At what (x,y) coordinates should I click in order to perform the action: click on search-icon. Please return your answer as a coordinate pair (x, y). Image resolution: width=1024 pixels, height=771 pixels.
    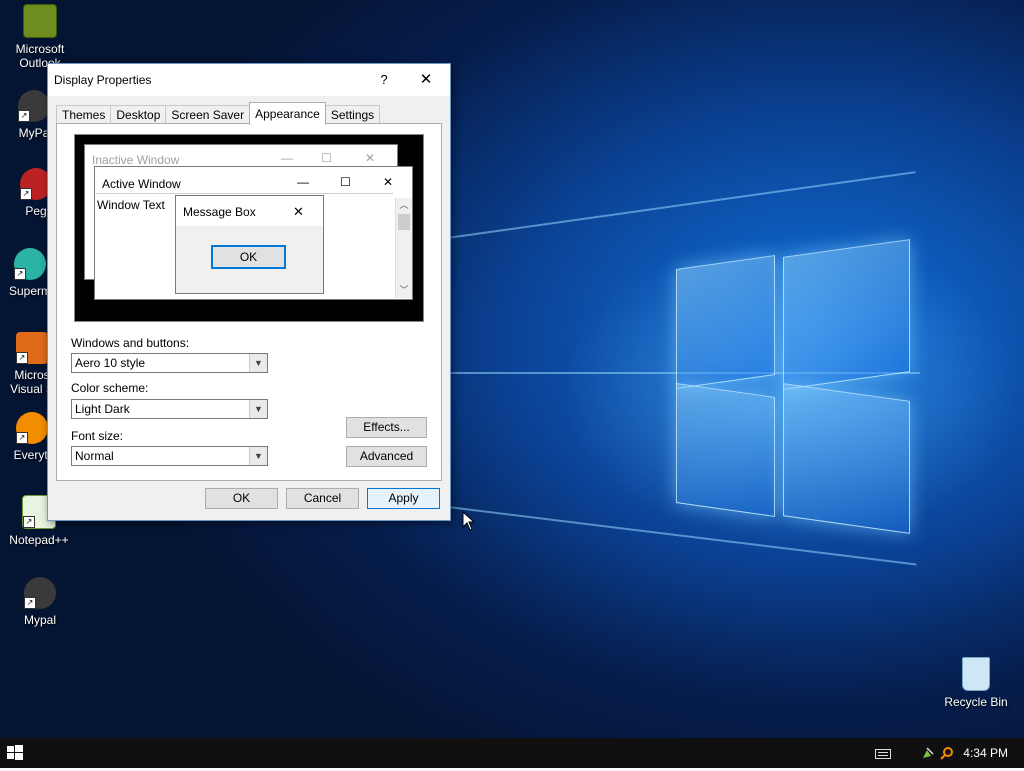
    Looking at the image, I should click on (947, 753).